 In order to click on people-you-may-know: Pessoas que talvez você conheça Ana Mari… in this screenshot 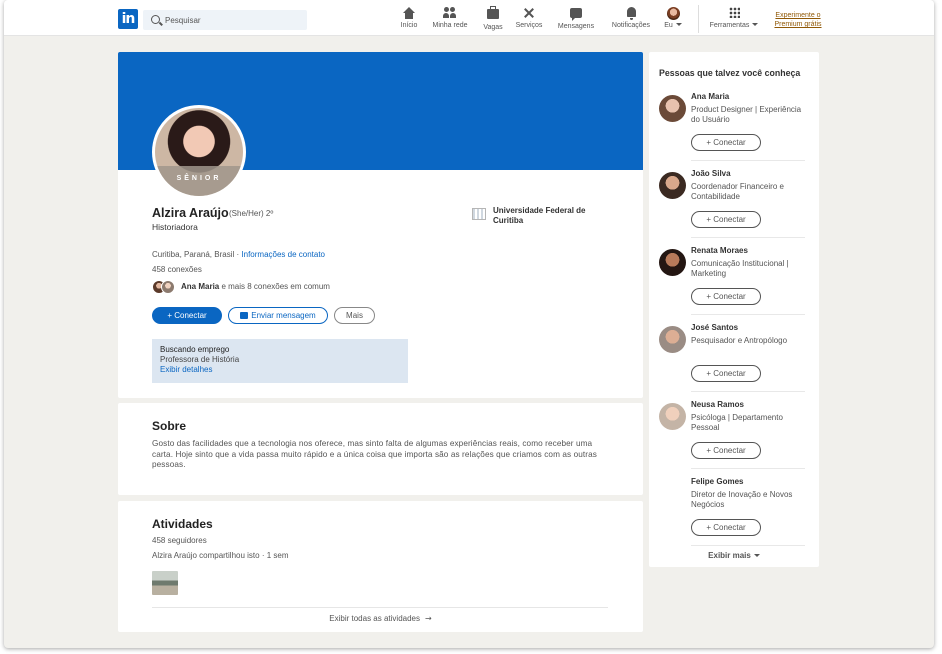, I will do `click(734, 309)`.